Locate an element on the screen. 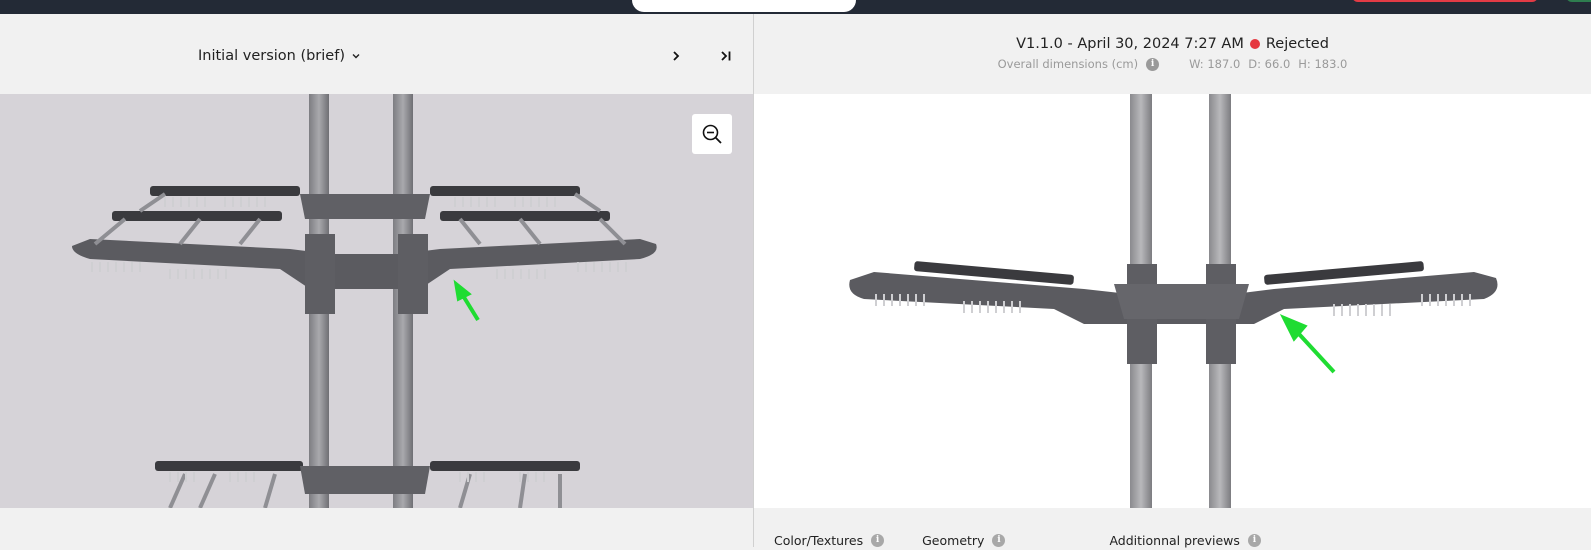 This screenshot has height=550, width=1591. search-pill is located at coordinates (744, 6).